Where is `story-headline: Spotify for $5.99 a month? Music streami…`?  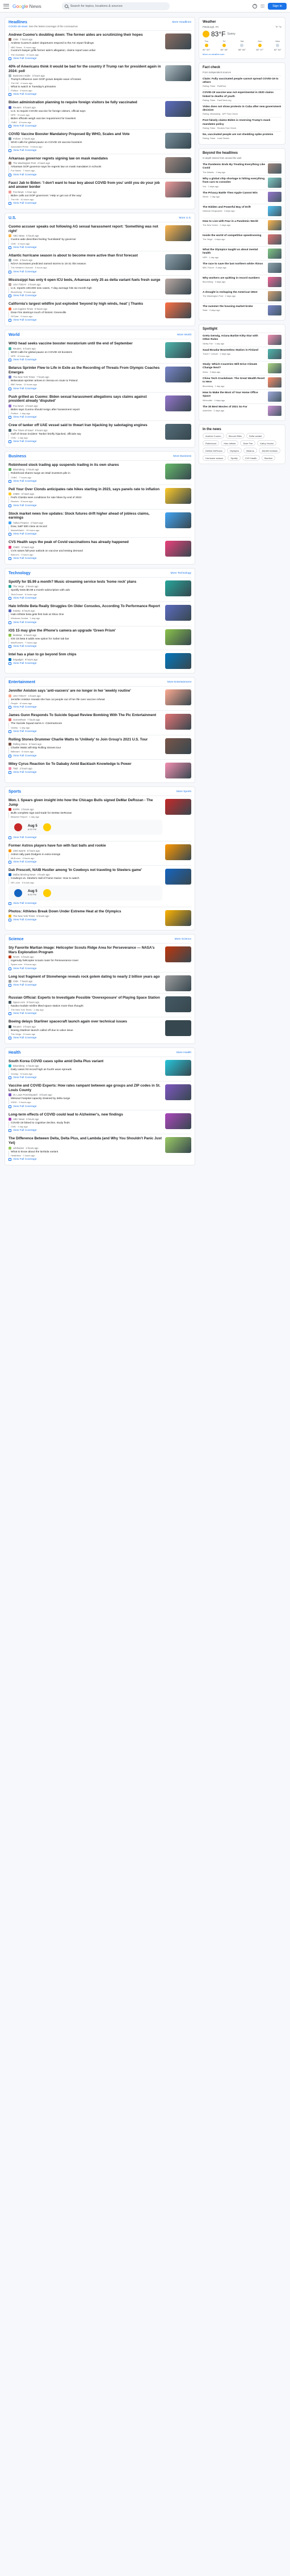
story-headline: Spotify for $5.99 a month? Music streami… is located at coordinates (85, 582).